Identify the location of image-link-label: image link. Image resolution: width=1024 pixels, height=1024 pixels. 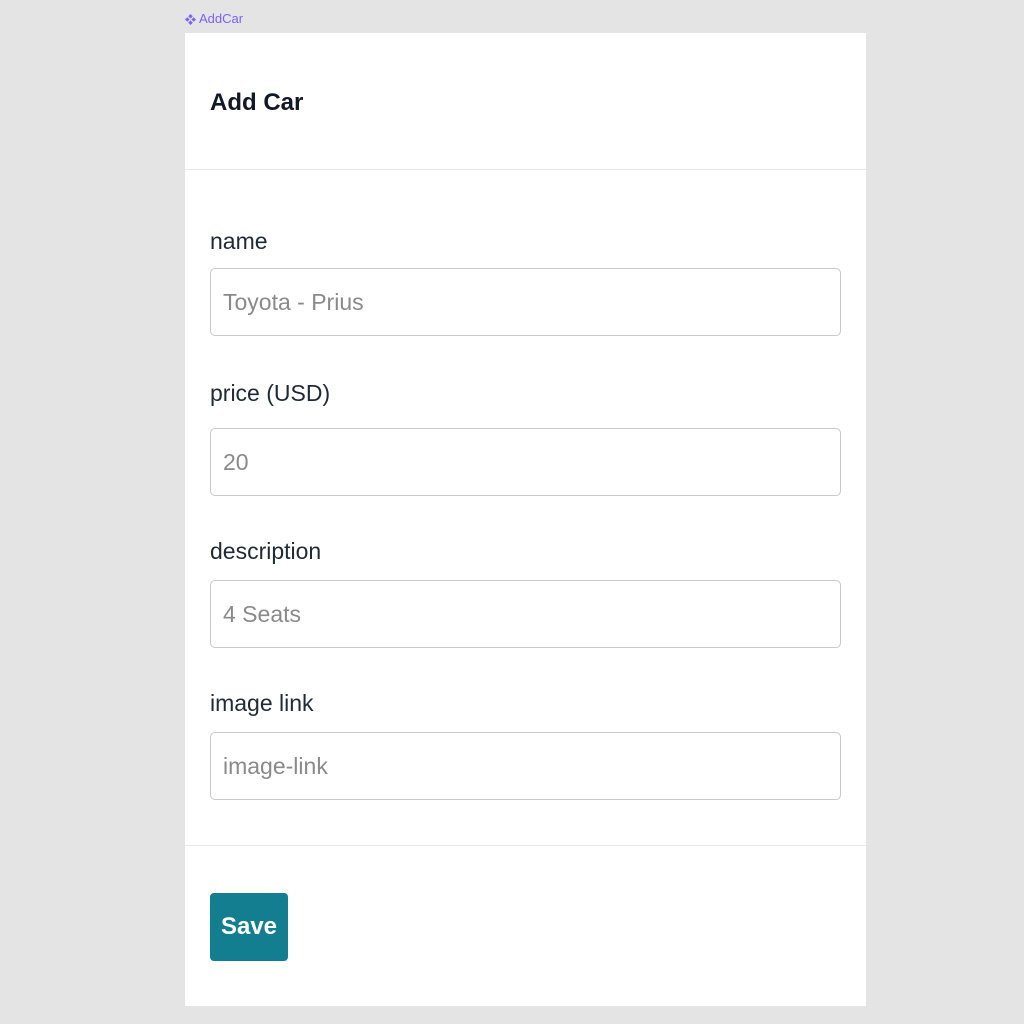
(262, 703).